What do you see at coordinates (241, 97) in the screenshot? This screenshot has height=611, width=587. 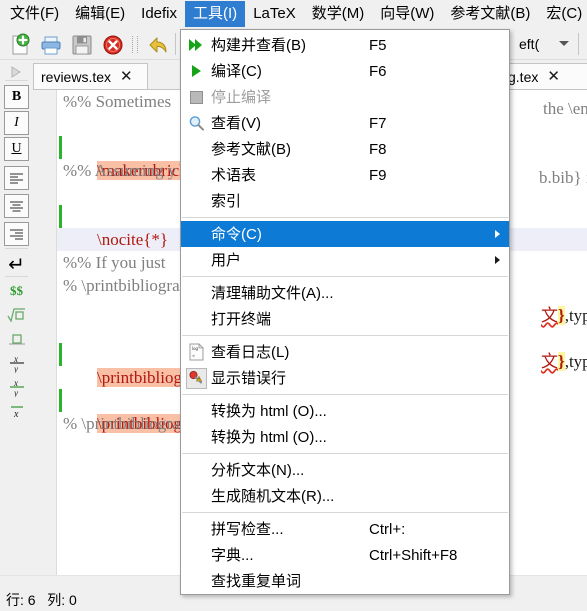 I see `menu-item-label: 停止编译` at bounding box center [241, 97].